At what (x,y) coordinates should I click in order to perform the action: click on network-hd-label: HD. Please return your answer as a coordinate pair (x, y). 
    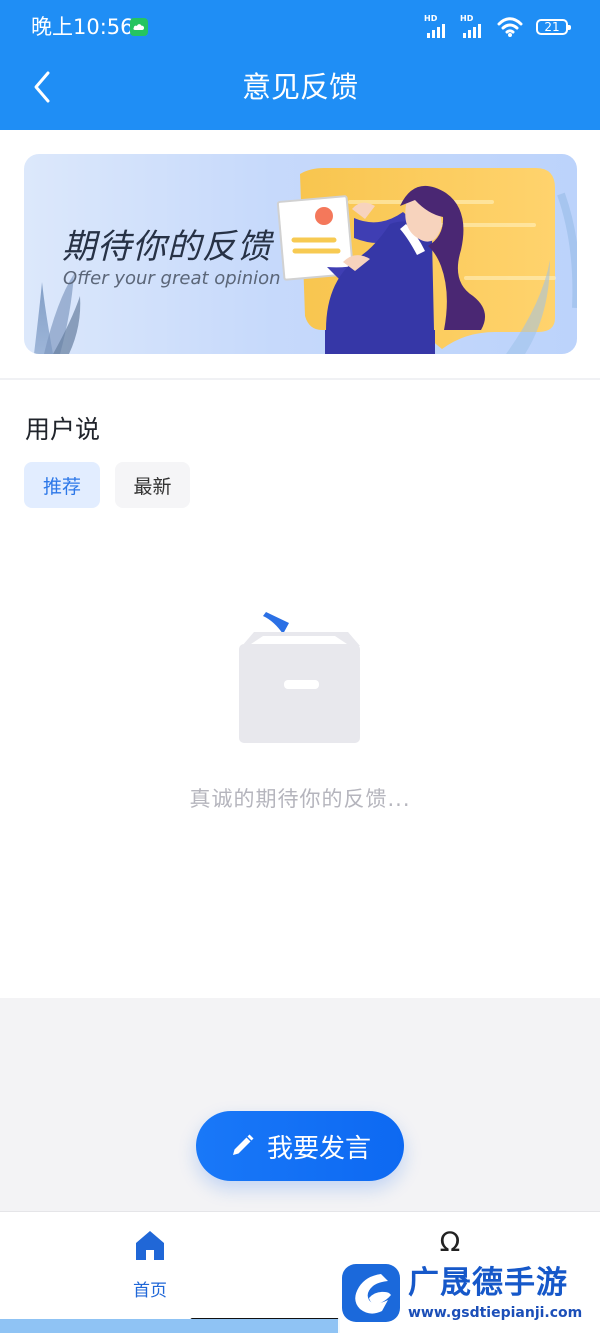
    Looking at the image, I should click on (431, 18).